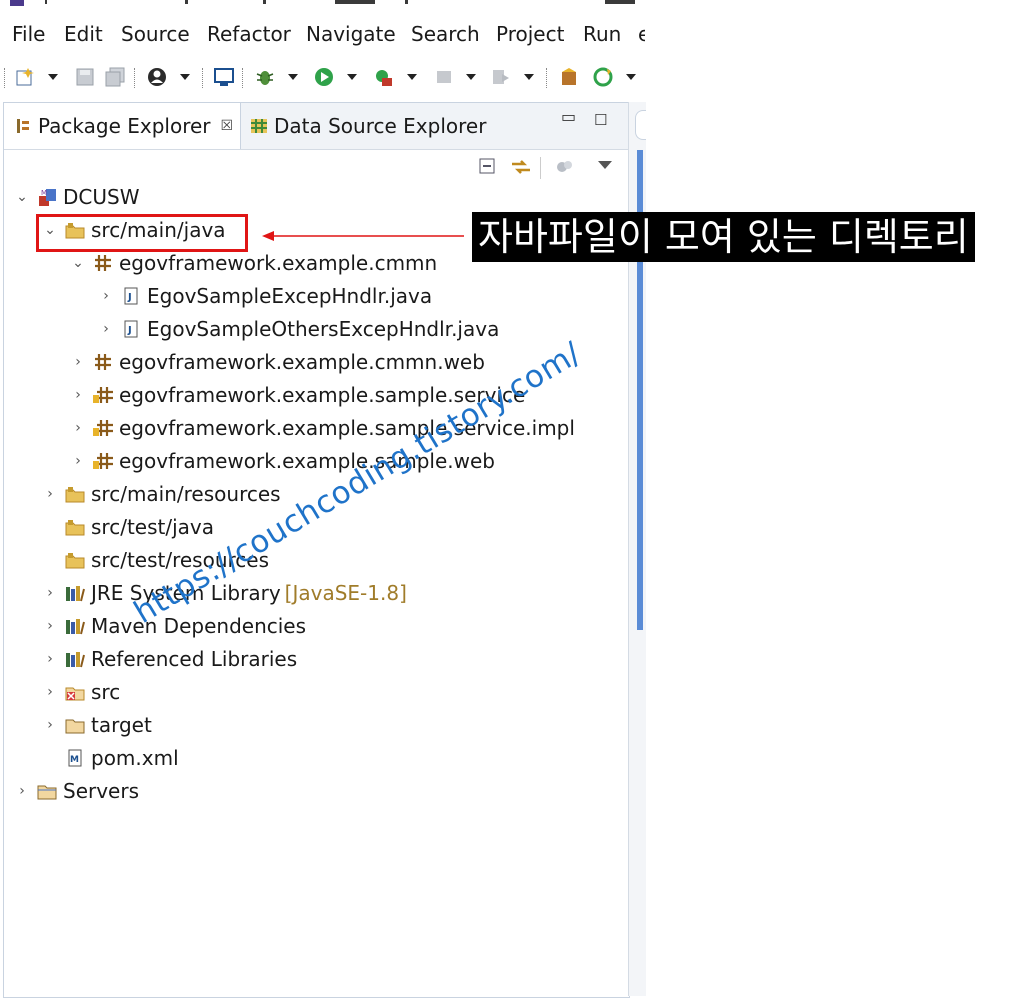 This screenshot has height=998, width=1026. I want to click on tree-label: target, so click(121, 725).